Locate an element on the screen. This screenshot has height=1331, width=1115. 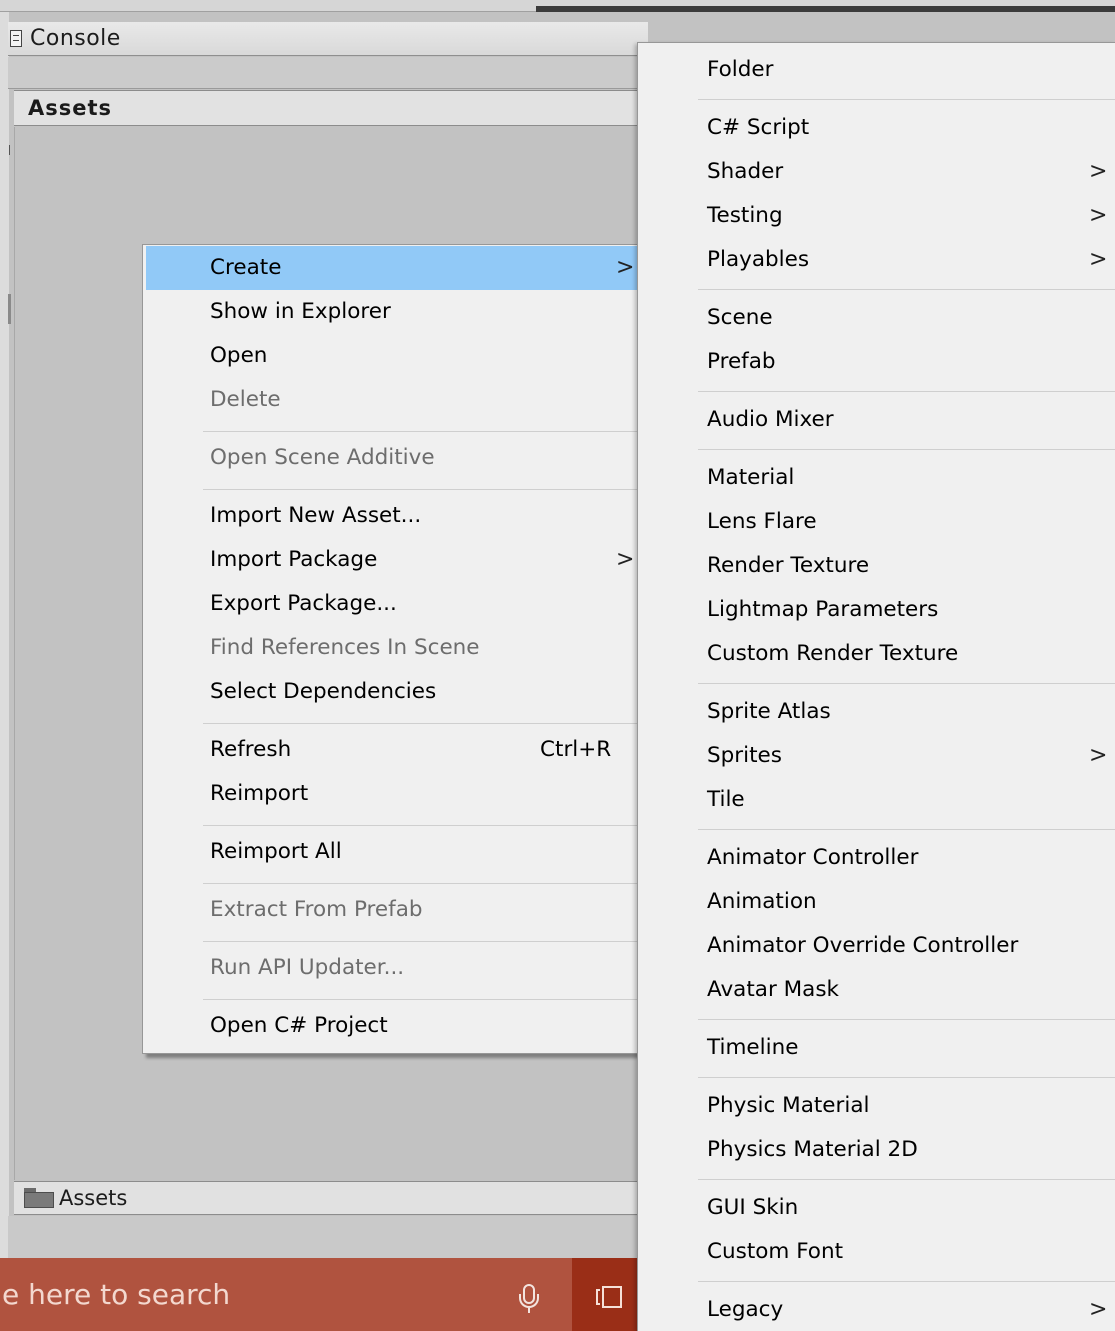
menu-item-reimport: Reimport is located at coordinates (392, 794).